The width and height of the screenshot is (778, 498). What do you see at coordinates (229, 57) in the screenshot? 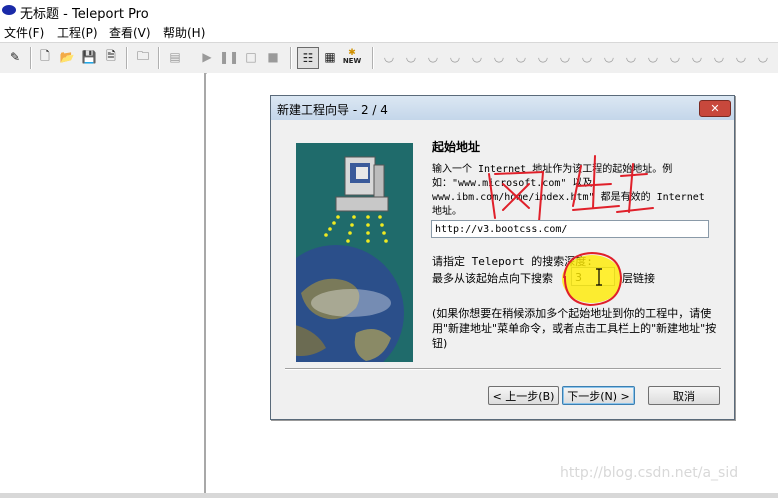
I see `pause-icon: ❚❚` at bounding box center [229, 57].